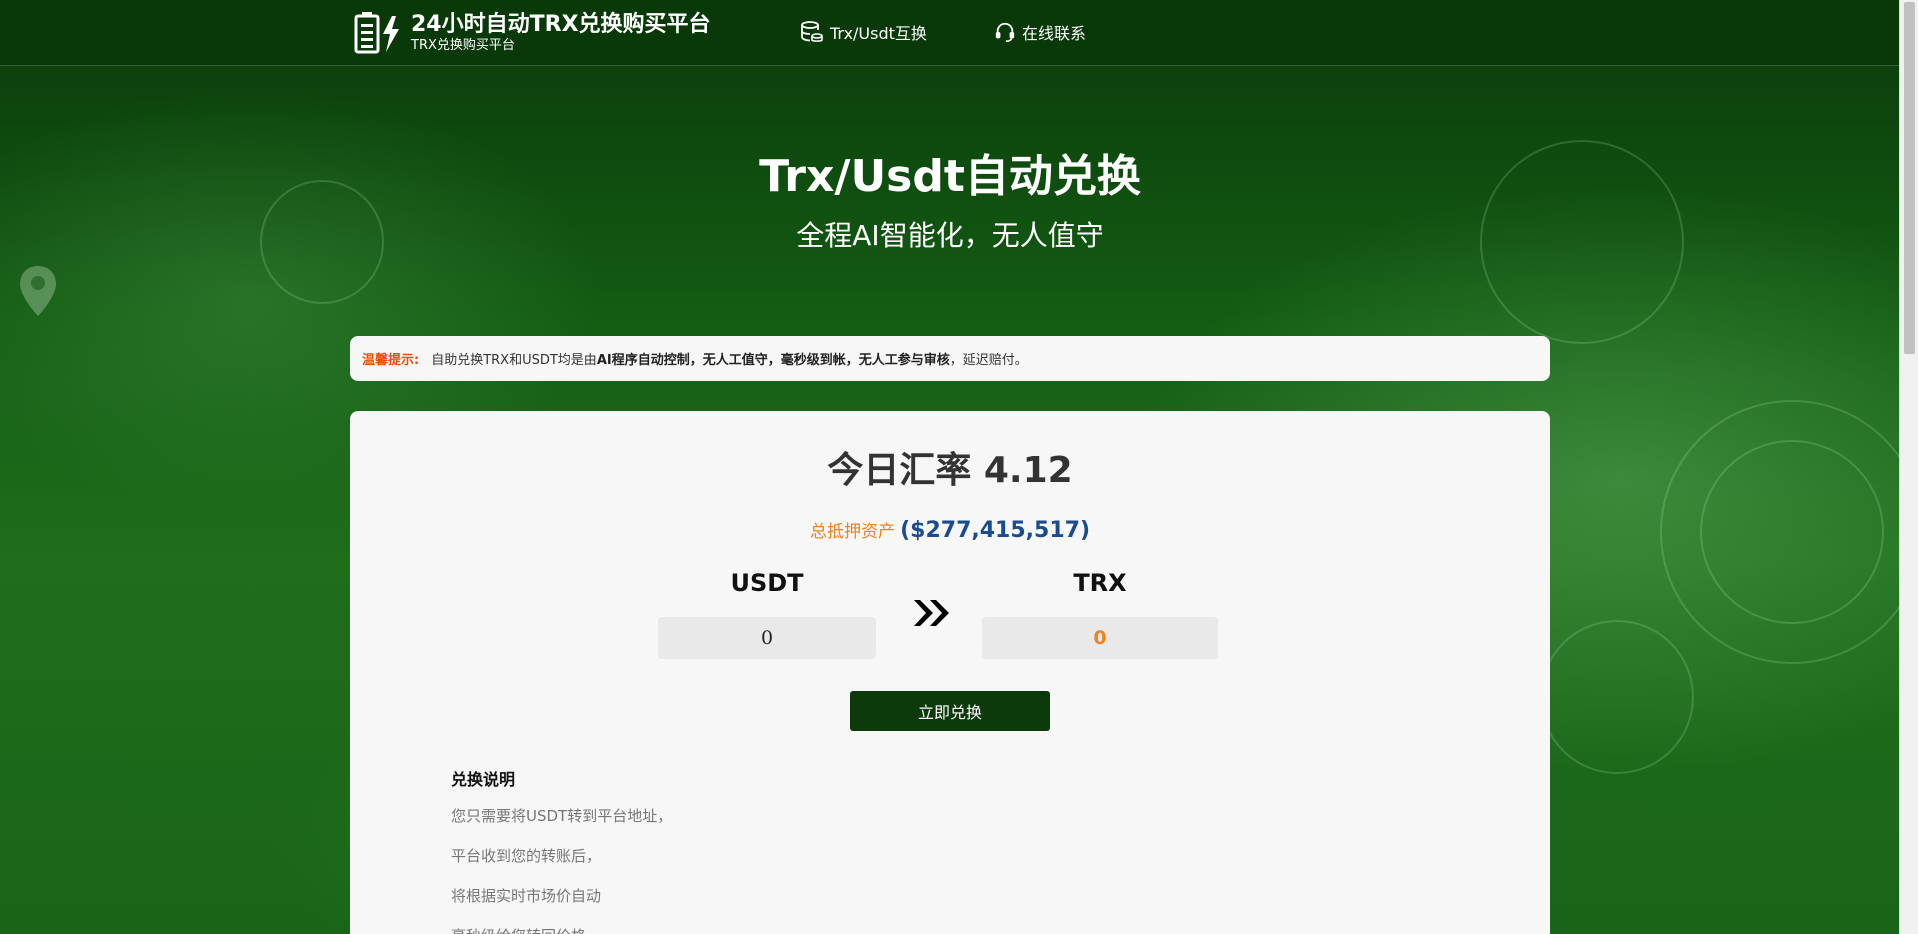 The height and width of the screenshot is (934, 1918). What do you see at coordinates (852, 532) in the screenshot?
I see `assets-label: 总抵押资产` at bounding box center [852, 532].